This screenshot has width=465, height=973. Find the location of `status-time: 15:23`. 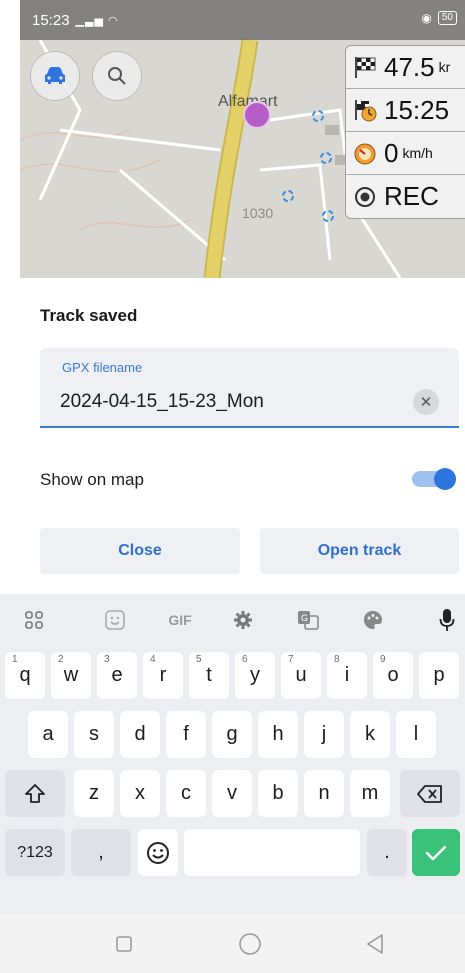

status-time: 15:23 is located at coordinates (51, 20).